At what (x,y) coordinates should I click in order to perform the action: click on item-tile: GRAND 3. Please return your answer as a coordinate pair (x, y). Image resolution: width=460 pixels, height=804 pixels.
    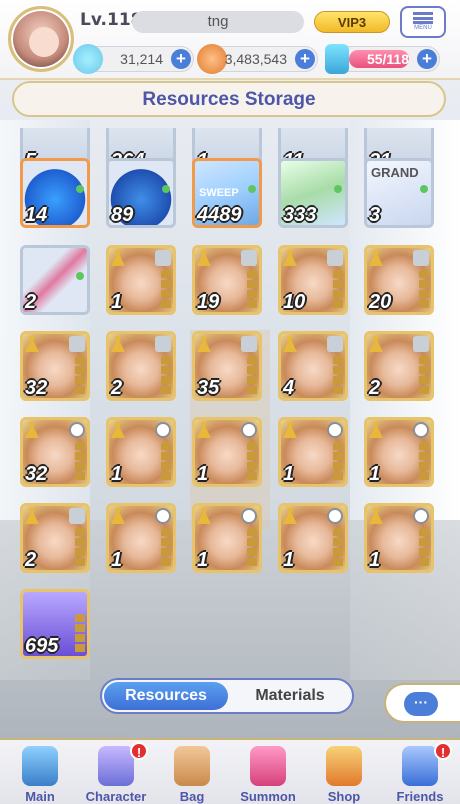
    Looking at the image, I should click on (399, 193).